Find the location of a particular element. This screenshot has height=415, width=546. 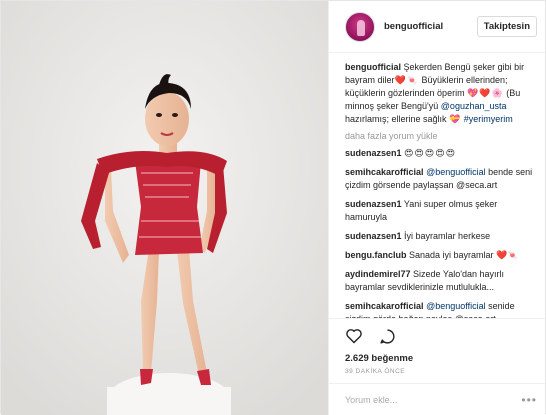

add-comment-bar: ••• is located at coordinates (437, 399).